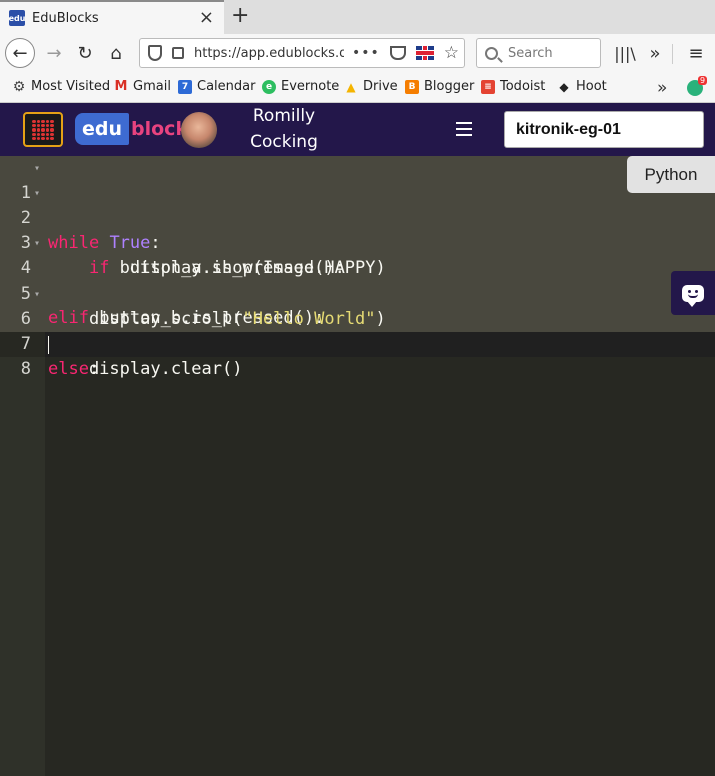 The height and width of the screenshot is (776, 715). I want to click on todoist-icon: ≡, so click(488, 86).